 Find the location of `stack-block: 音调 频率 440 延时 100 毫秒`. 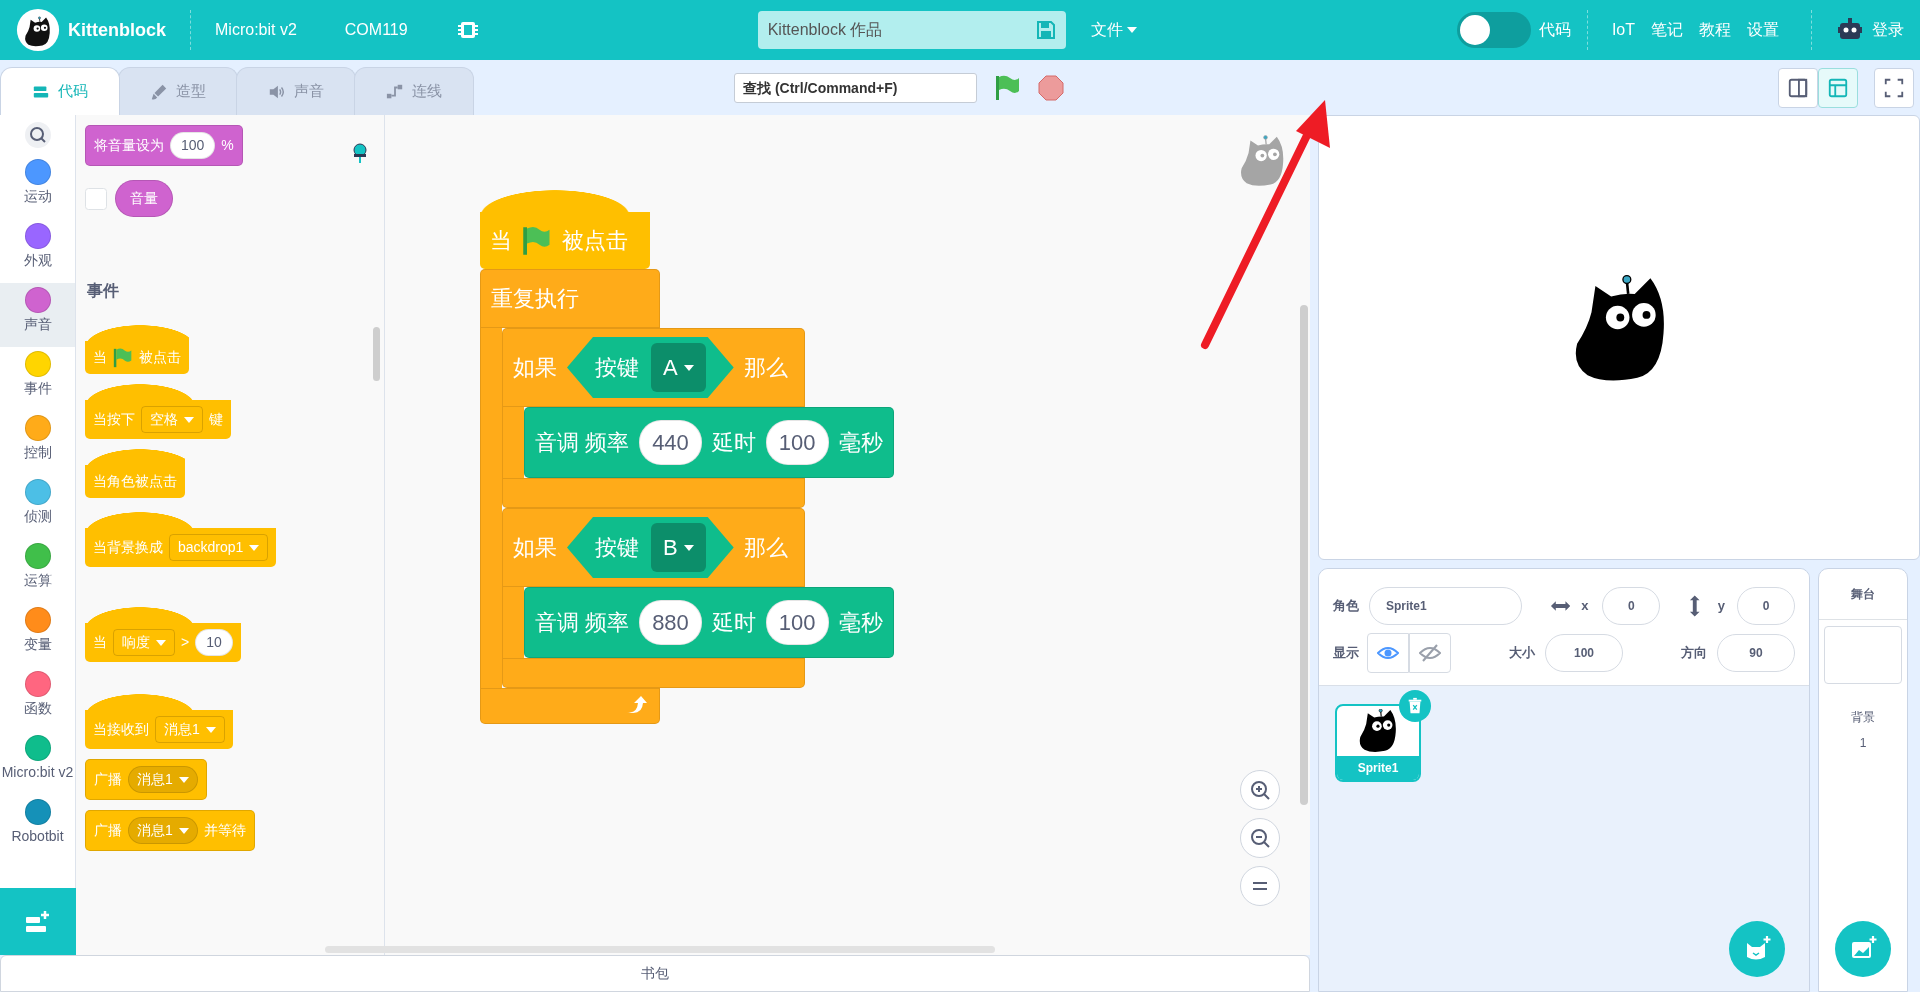

stack-block: 音调 频率 440 延时 100 毫秒 is located at coordinates (709, 442).